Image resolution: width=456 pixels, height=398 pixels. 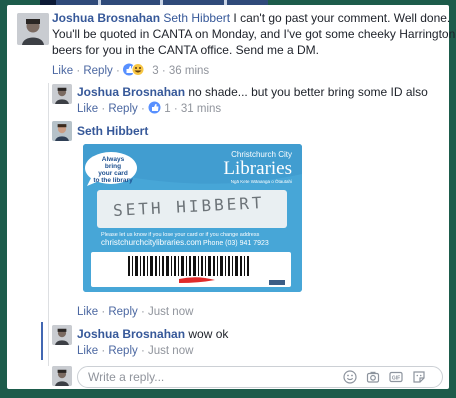 I want to click on comment-text: I can't go past your comment. Well done., so click(x=340, y=18).